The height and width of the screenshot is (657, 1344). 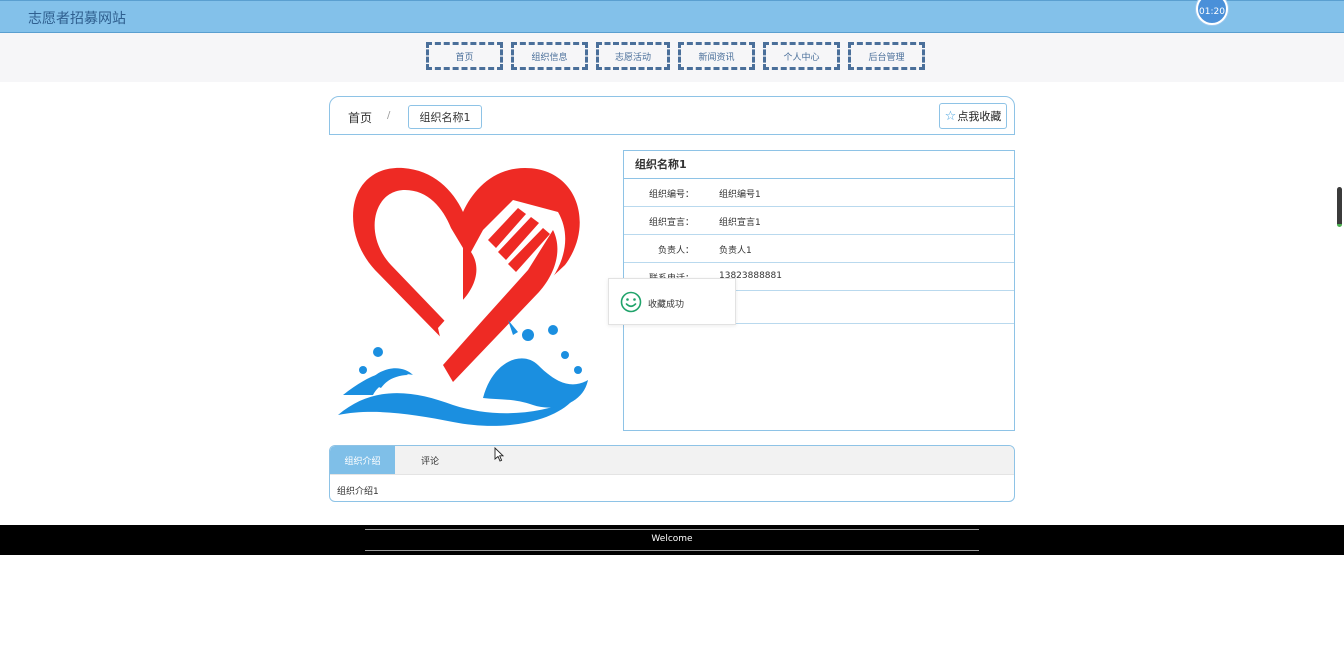 I want to click on detail-row-value: 组织宣言1, so click(x=740, y=223).